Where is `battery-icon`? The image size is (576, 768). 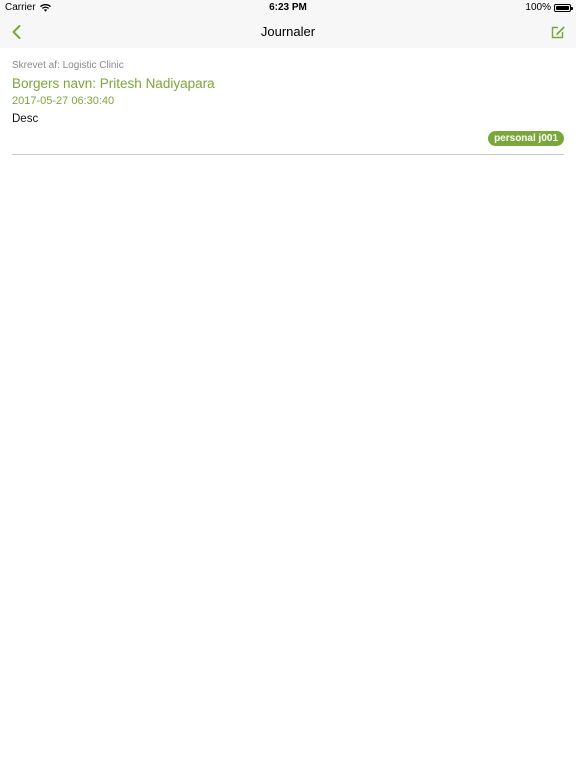
battery-icon is located at coordinates (563, 7).